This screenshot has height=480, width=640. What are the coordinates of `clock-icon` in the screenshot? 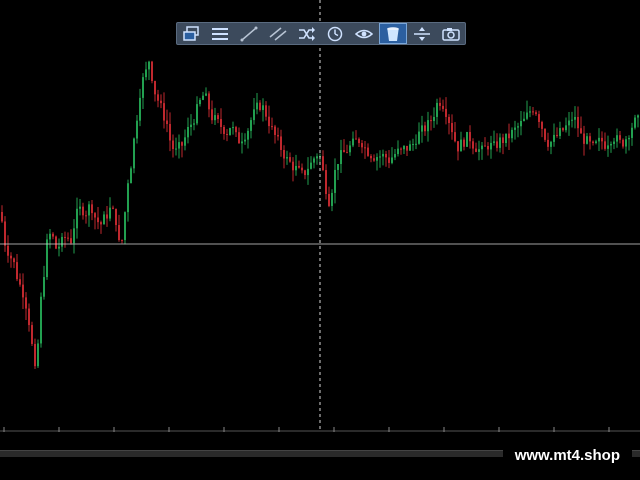 It's located at (335, 33).